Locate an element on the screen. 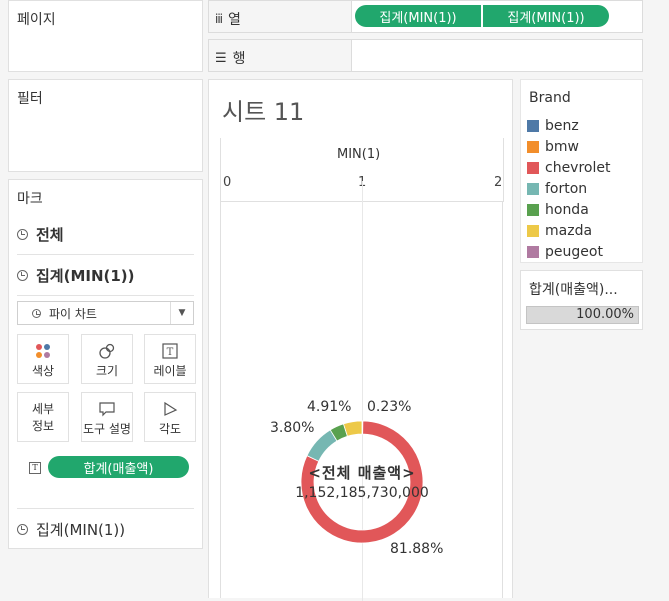 This screenshot has width=669, height=601. color-button: 색상 is located at coordinates (43, 359).